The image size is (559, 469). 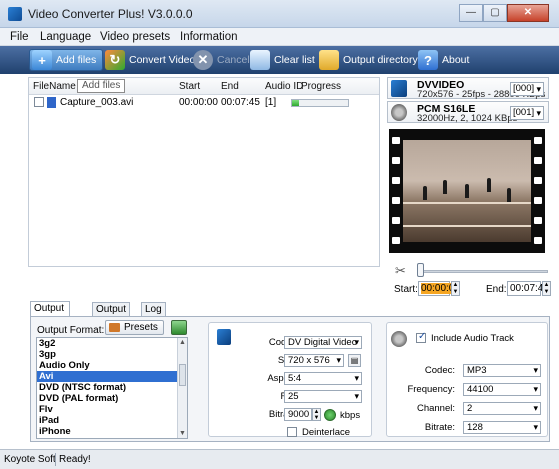 What do you see at coordinates (323, 396) in the screenshot?
I see `fps-dropdown: 25` at bounding box center [323, 396].